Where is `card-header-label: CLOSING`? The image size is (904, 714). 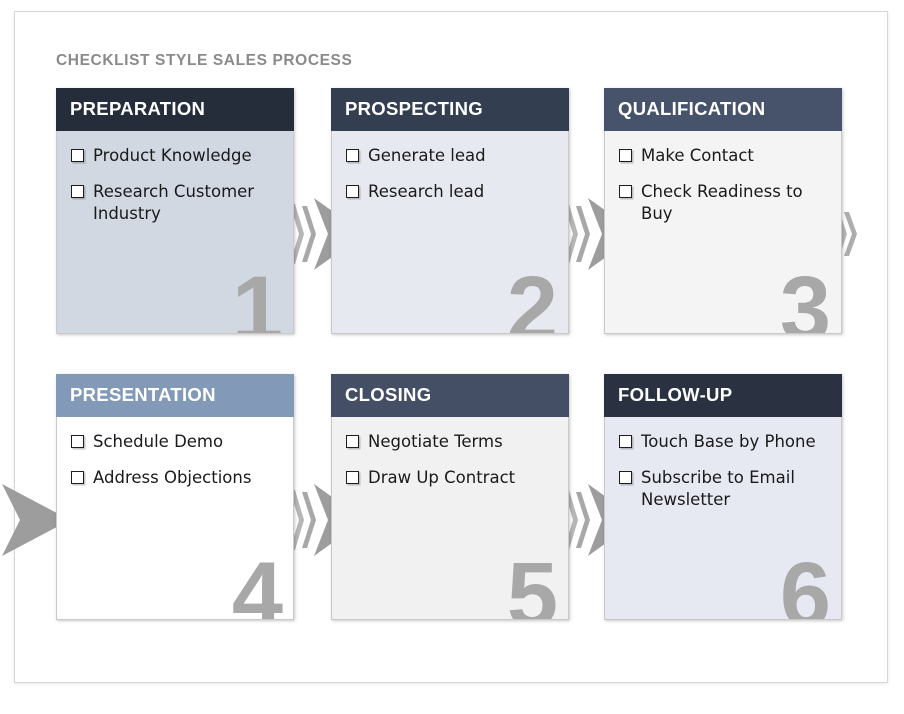 card-header-label: CLOSING is located at coordinates (388, 395).